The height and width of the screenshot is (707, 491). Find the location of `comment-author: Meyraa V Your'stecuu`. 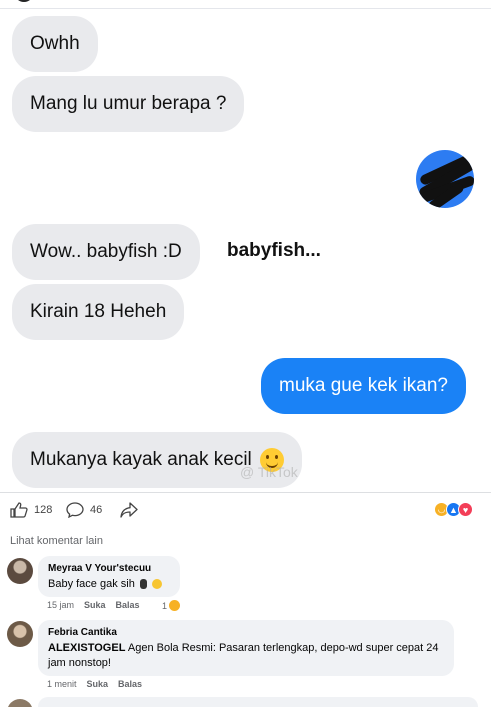

comment-author: Meyraa V Your'stecuu is located at coordinates (109, 568).